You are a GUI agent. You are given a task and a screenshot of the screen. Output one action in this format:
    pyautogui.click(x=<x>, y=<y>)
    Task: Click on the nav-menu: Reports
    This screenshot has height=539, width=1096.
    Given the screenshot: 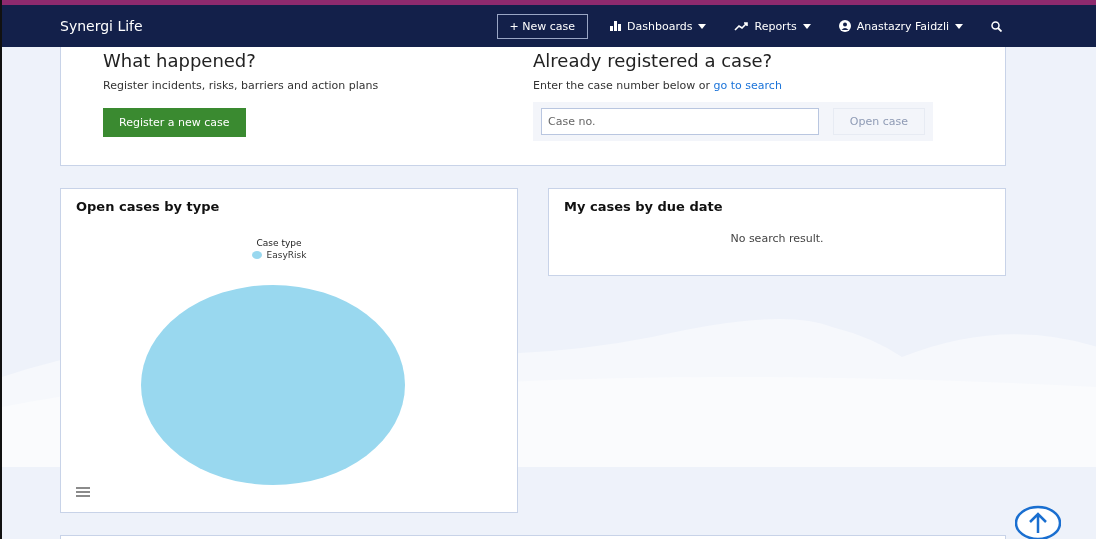 What is the action you would take?
    pyautogui.click(x=772, y=26)
    